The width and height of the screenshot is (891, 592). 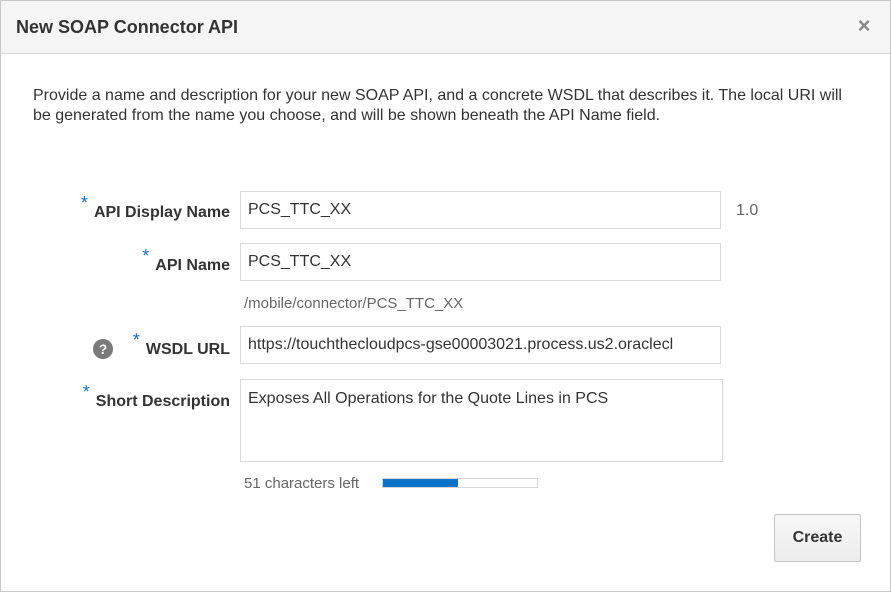 I want to click on api-name-label: * API Name, so click(x=186, y=261).